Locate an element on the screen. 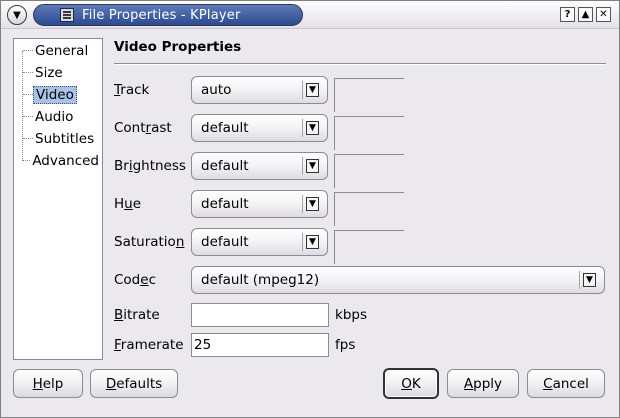 This screenshot has width=620, height=418. window-menu-button: ▼ is located at coordinates (17, 15).